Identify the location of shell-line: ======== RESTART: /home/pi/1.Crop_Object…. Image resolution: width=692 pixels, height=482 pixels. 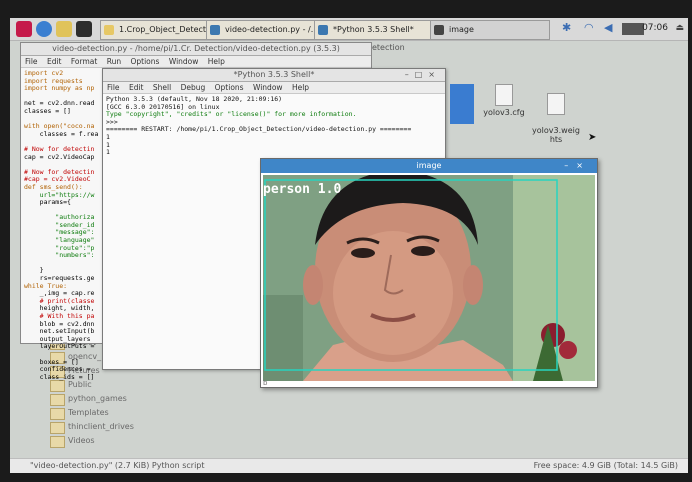
(259, 129).